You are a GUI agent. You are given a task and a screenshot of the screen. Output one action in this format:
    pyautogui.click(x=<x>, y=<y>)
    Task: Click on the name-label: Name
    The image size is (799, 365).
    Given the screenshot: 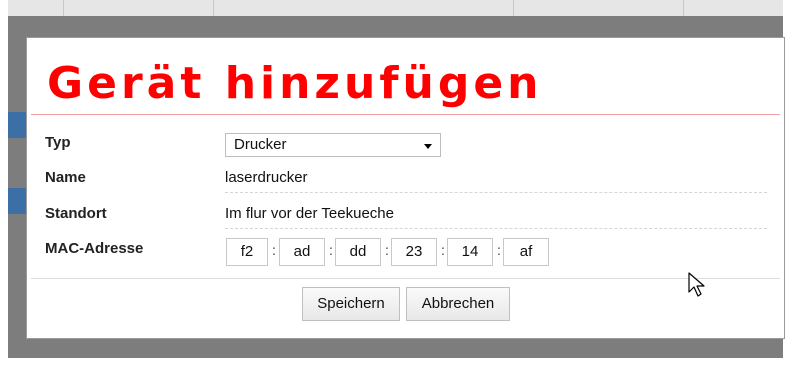 What is the action you would take?
    pyautogui.click(x=65, y=177)
    